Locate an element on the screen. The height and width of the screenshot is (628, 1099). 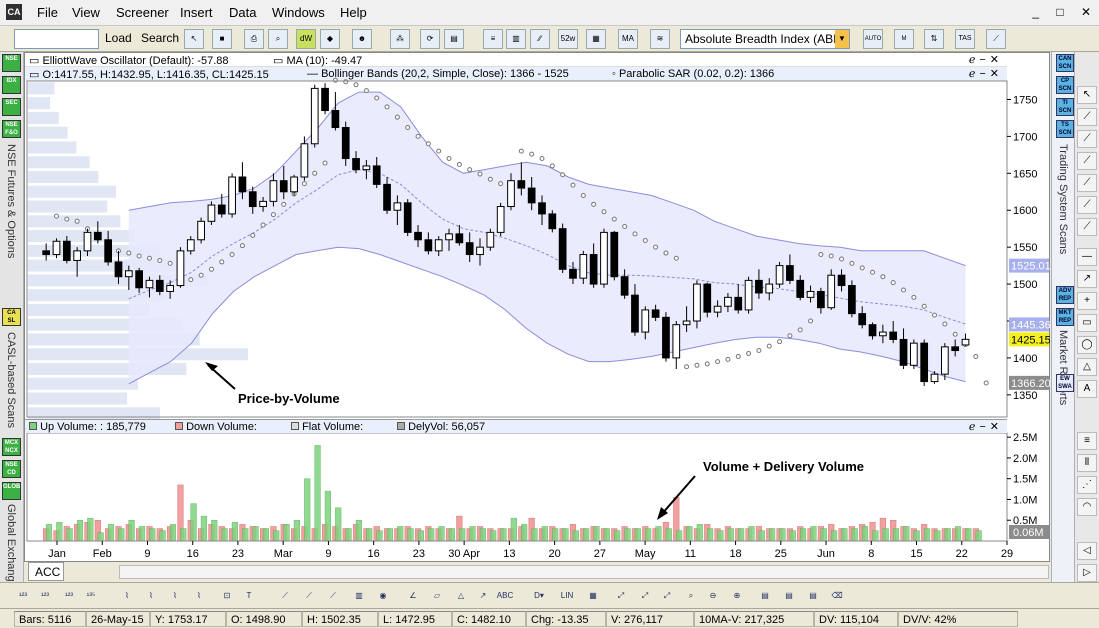
menu-data: Data is located at coordinates (242, 12).